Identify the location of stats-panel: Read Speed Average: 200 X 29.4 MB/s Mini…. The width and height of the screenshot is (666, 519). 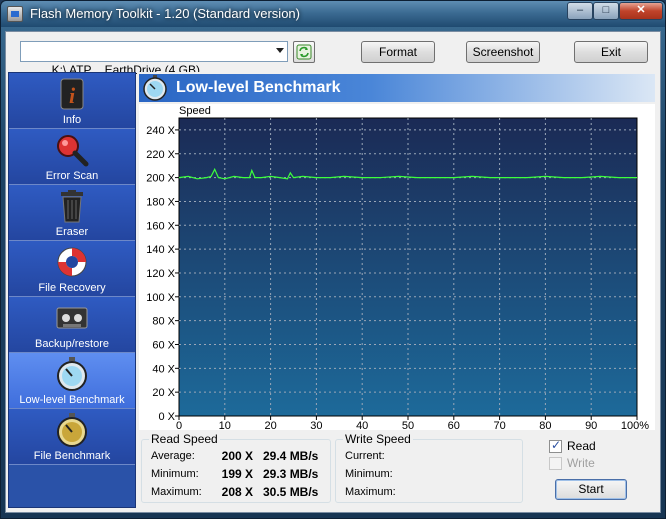
(397, 469).